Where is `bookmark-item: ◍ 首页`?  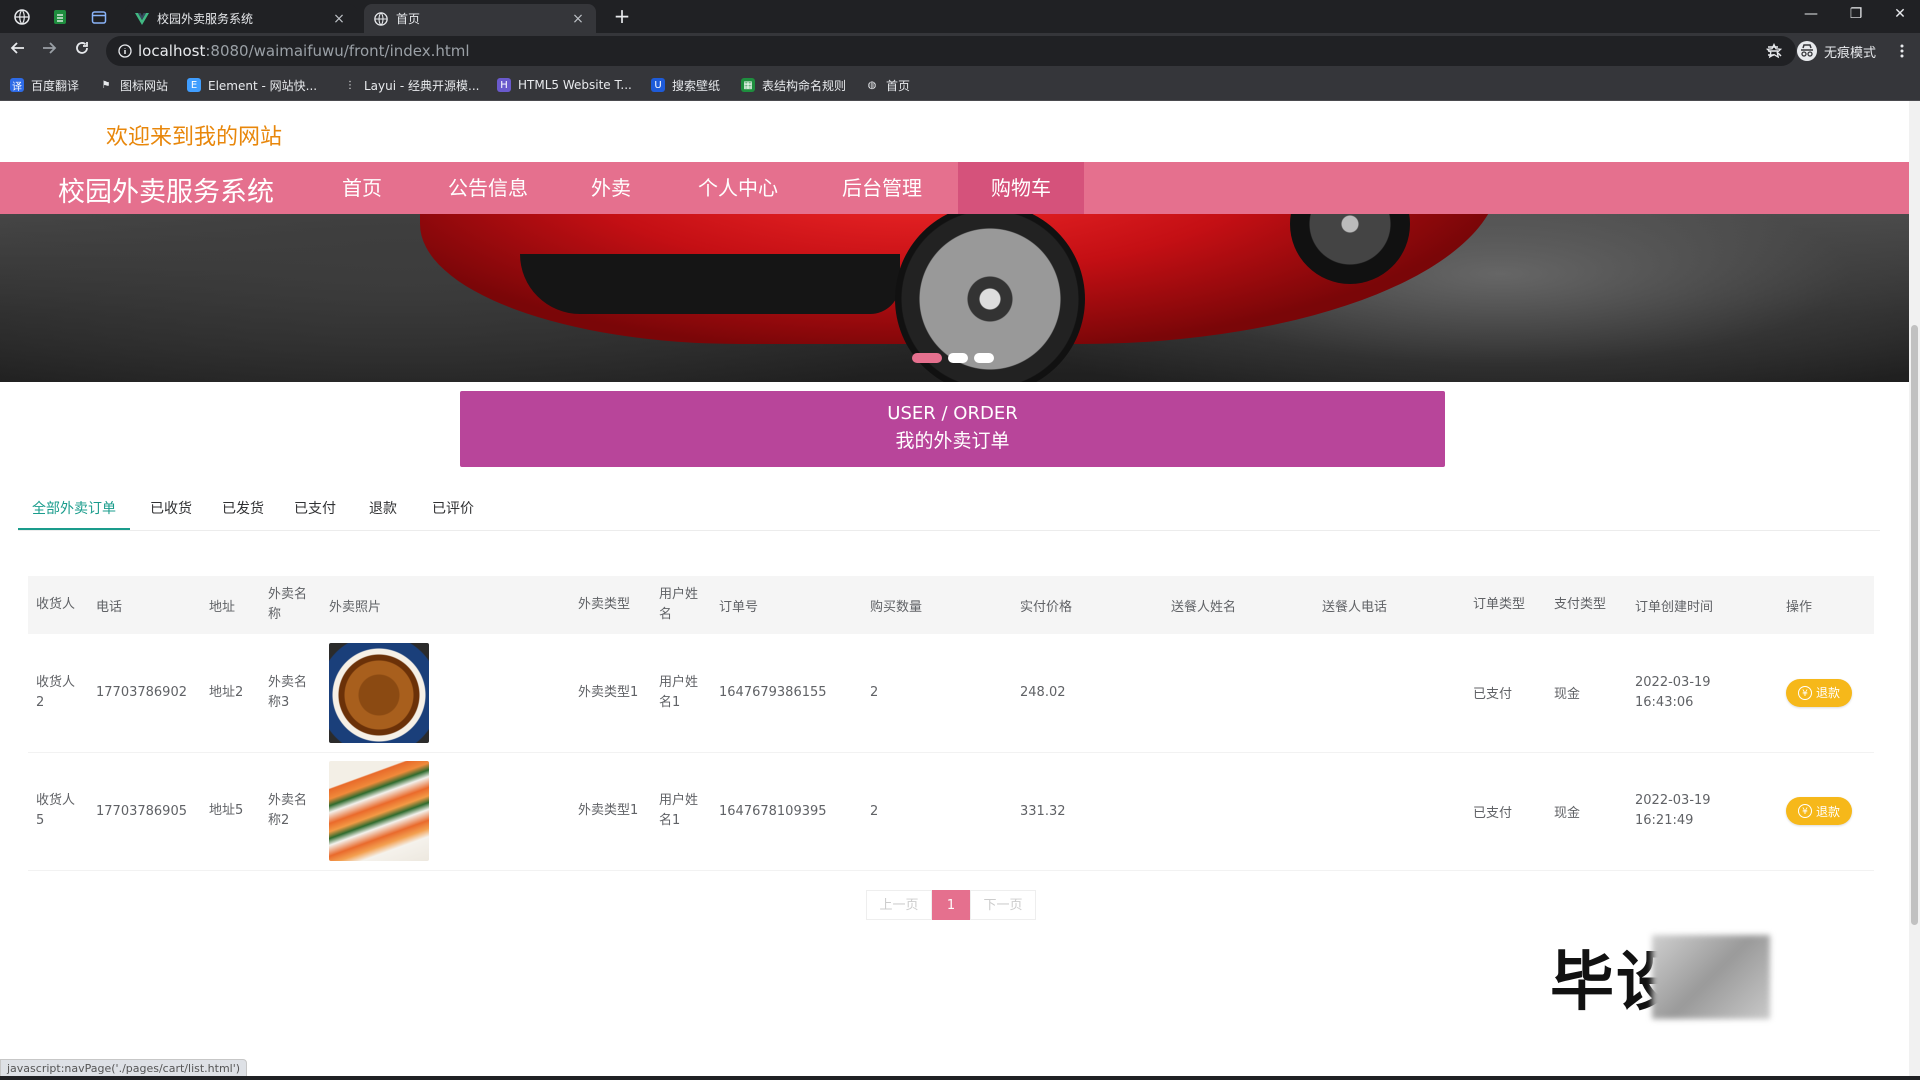 bookmark-item: ◍ 首页 is located at coordinates (887, 85).